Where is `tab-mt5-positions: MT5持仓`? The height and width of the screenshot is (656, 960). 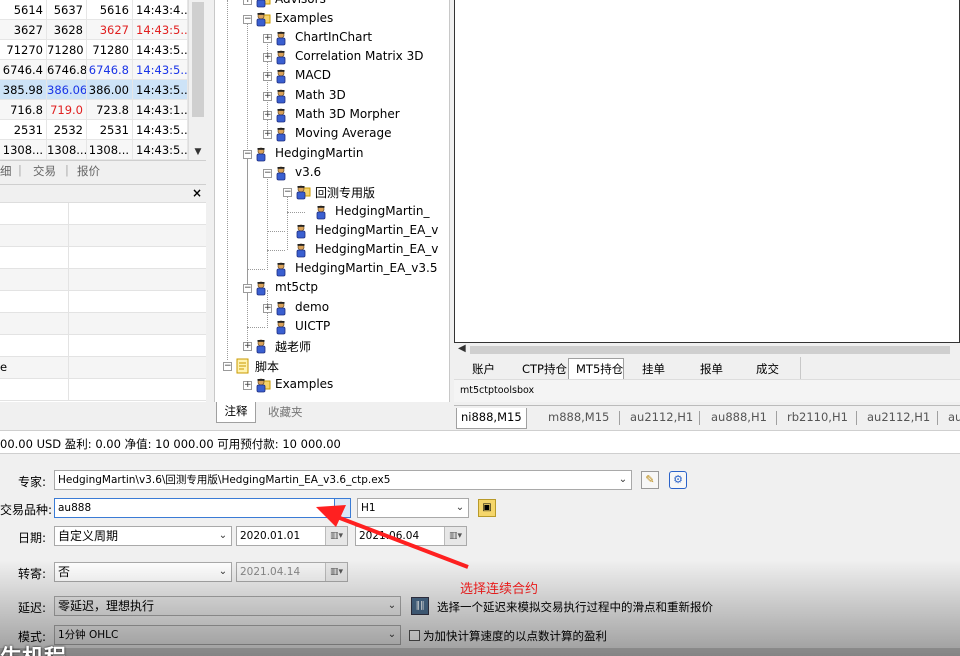 tab-mt5-positions: MT5持仓 is located at coordinates (599, 369).